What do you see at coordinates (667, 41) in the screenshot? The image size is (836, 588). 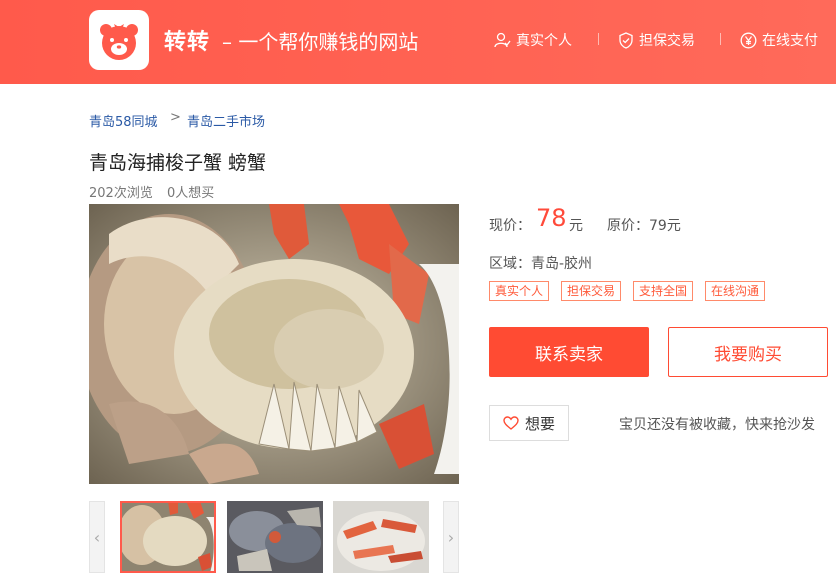 I see `feature-label: 担保交易` at bounding box center [667, 41].